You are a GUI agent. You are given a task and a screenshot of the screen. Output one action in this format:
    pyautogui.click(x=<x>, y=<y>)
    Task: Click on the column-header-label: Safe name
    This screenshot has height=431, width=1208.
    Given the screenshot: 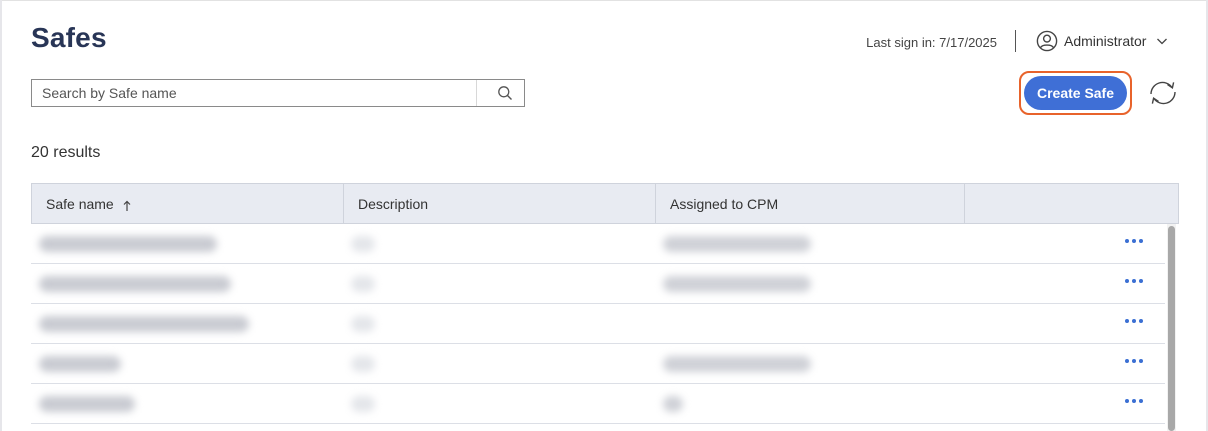 What is the action you would take?
    pyautogui.click(x=80, y=203)
    